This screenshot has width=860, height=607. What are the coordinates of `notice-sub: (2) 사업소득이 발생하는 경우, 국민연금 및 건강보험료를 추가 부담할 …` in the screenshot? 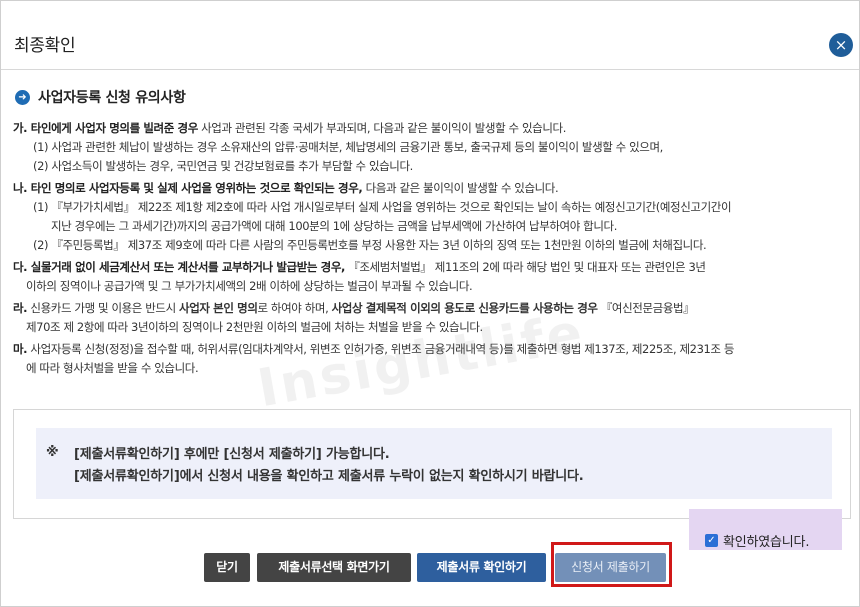 It's located at (223, 166).